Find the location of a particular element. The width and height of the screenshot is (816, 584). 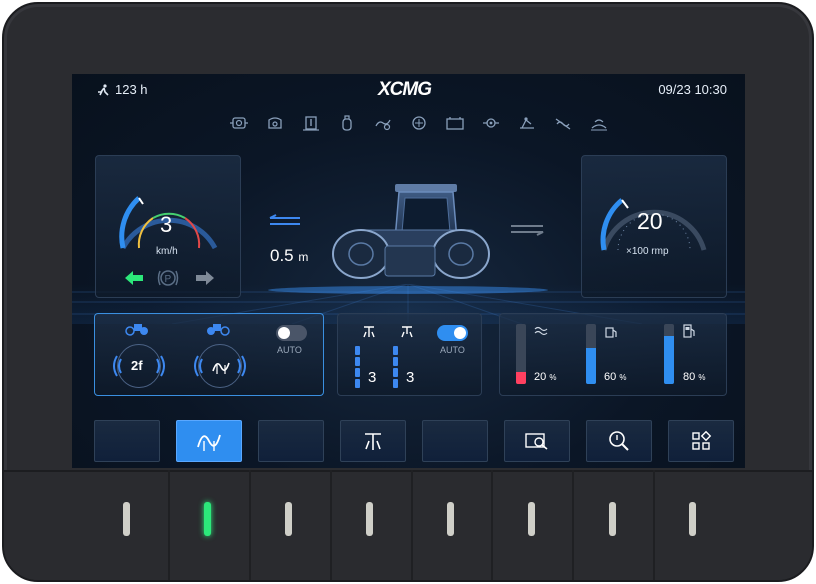

travel-distance-unit: m is located at coordinates (303, 257).